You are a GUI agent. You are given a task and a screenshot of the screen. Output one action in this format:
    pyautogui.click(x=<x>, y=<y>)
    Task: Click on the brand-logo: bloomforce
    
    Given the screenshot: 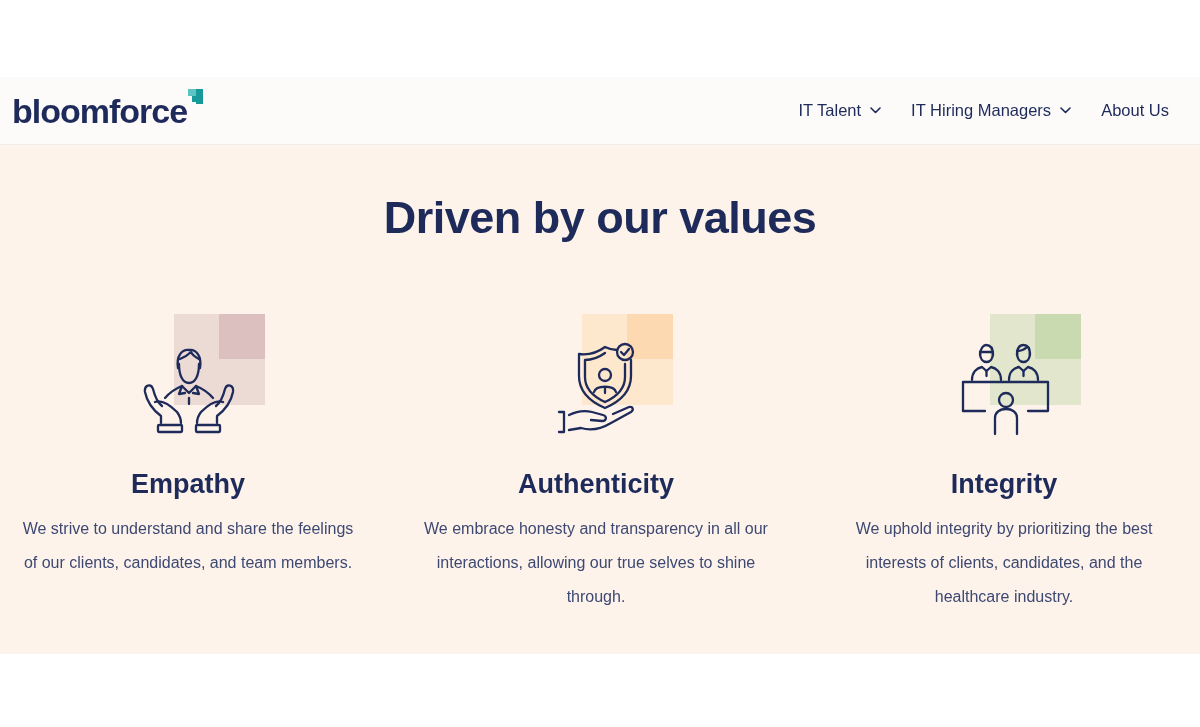 What is the action you would take?
    pyautogui.click(x=108, y=110)
    